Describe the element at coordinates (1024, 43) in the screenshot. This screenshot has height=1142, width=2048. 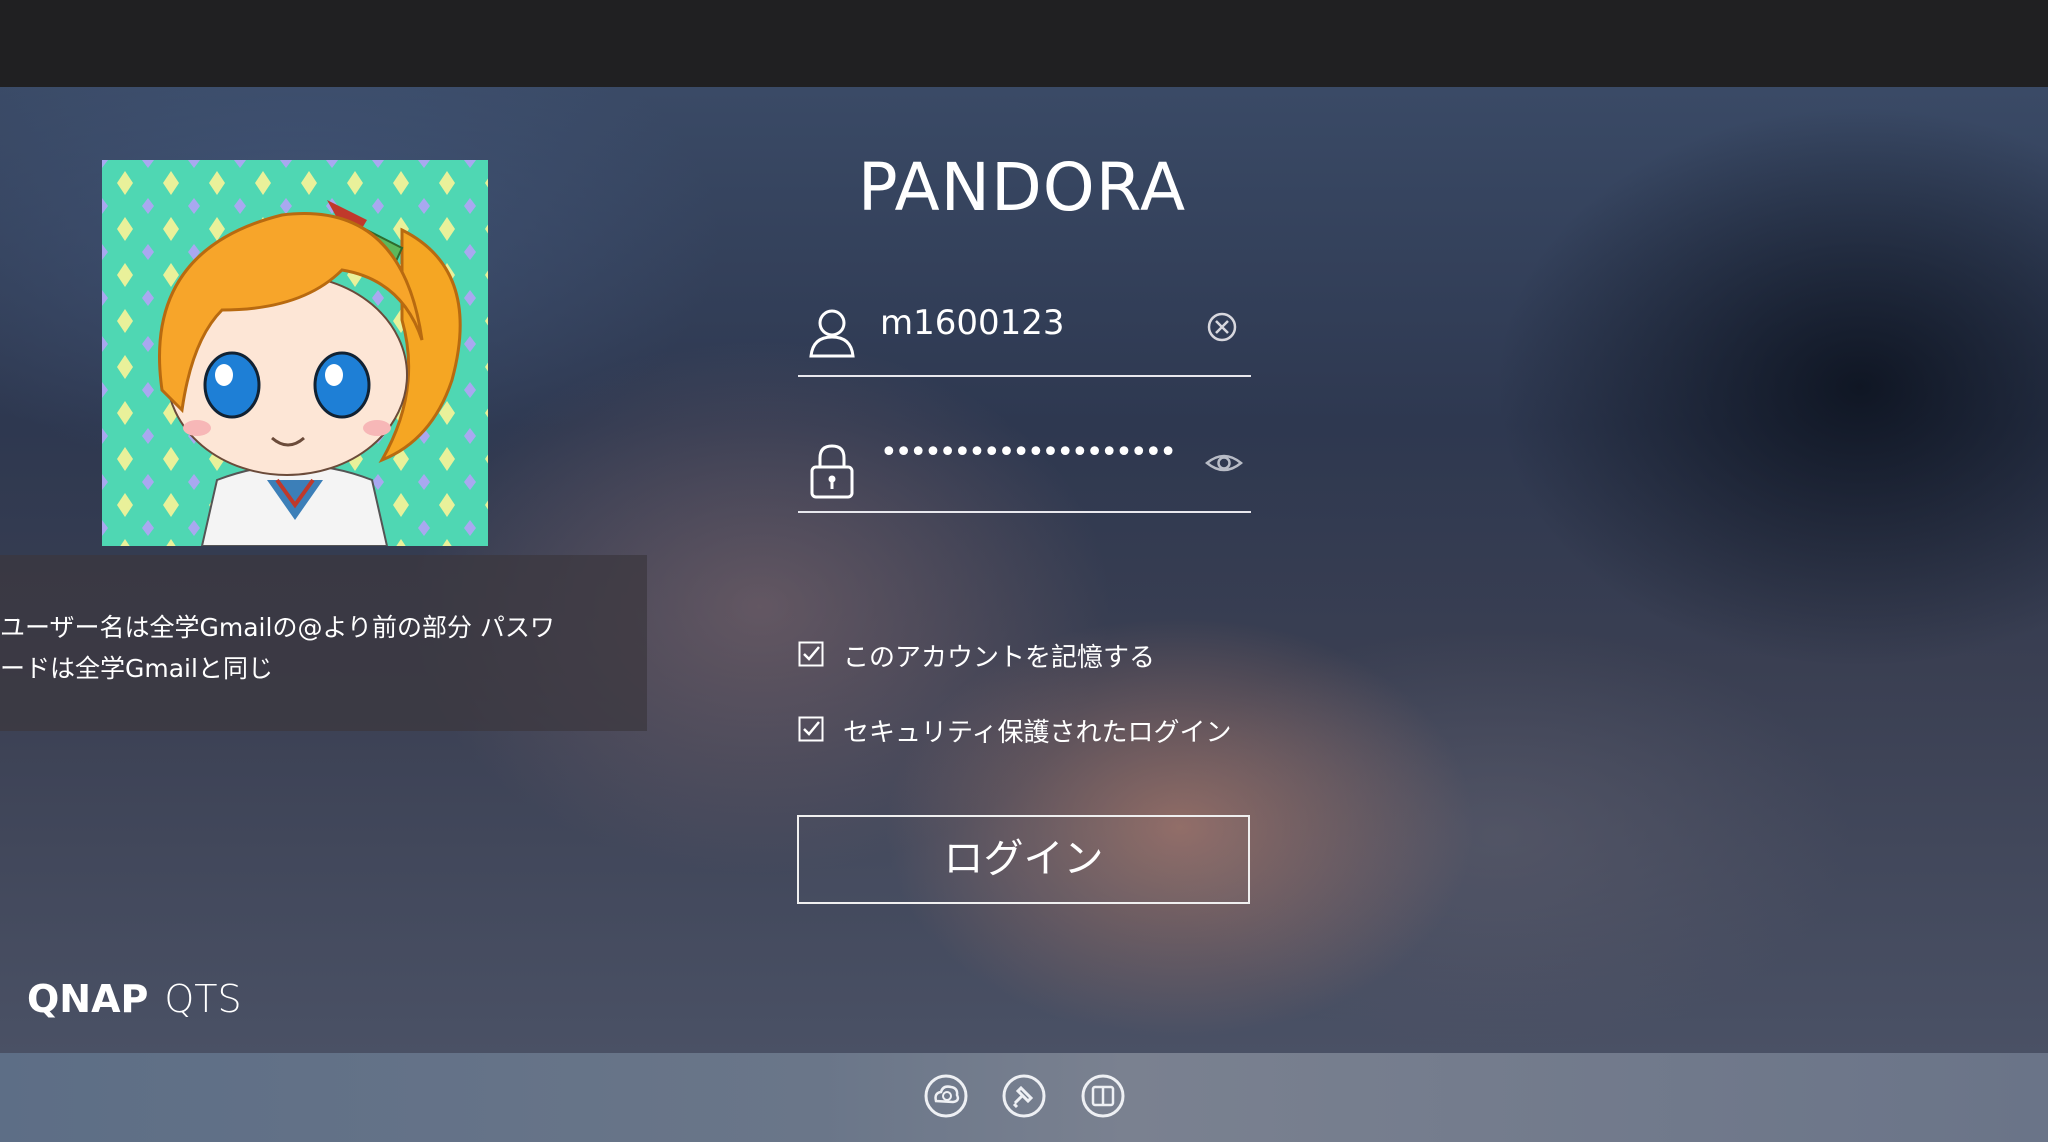
I see `top-bar` at that location.